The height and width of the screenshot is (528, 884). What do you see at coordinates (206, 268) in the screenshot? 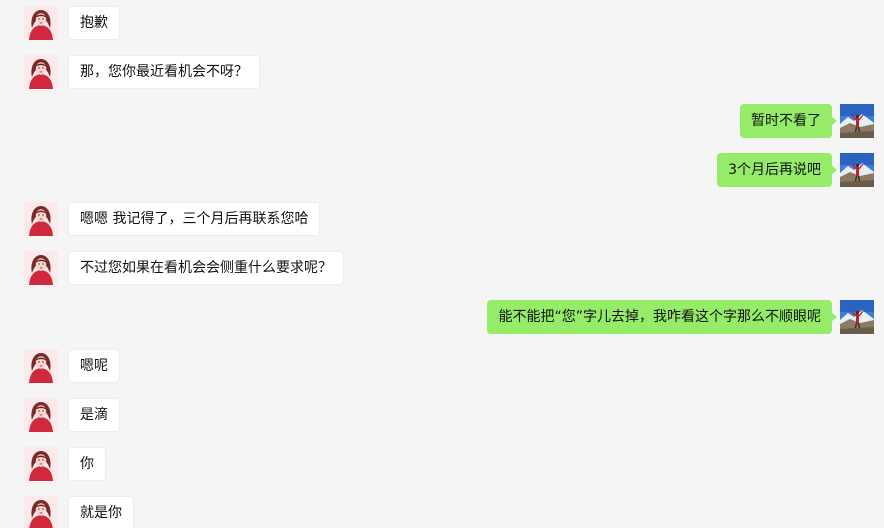
I see `message-bubble-incoming: 不过您如果在看机会会侧重什么要求呢？` at bounding box center [206, 268].